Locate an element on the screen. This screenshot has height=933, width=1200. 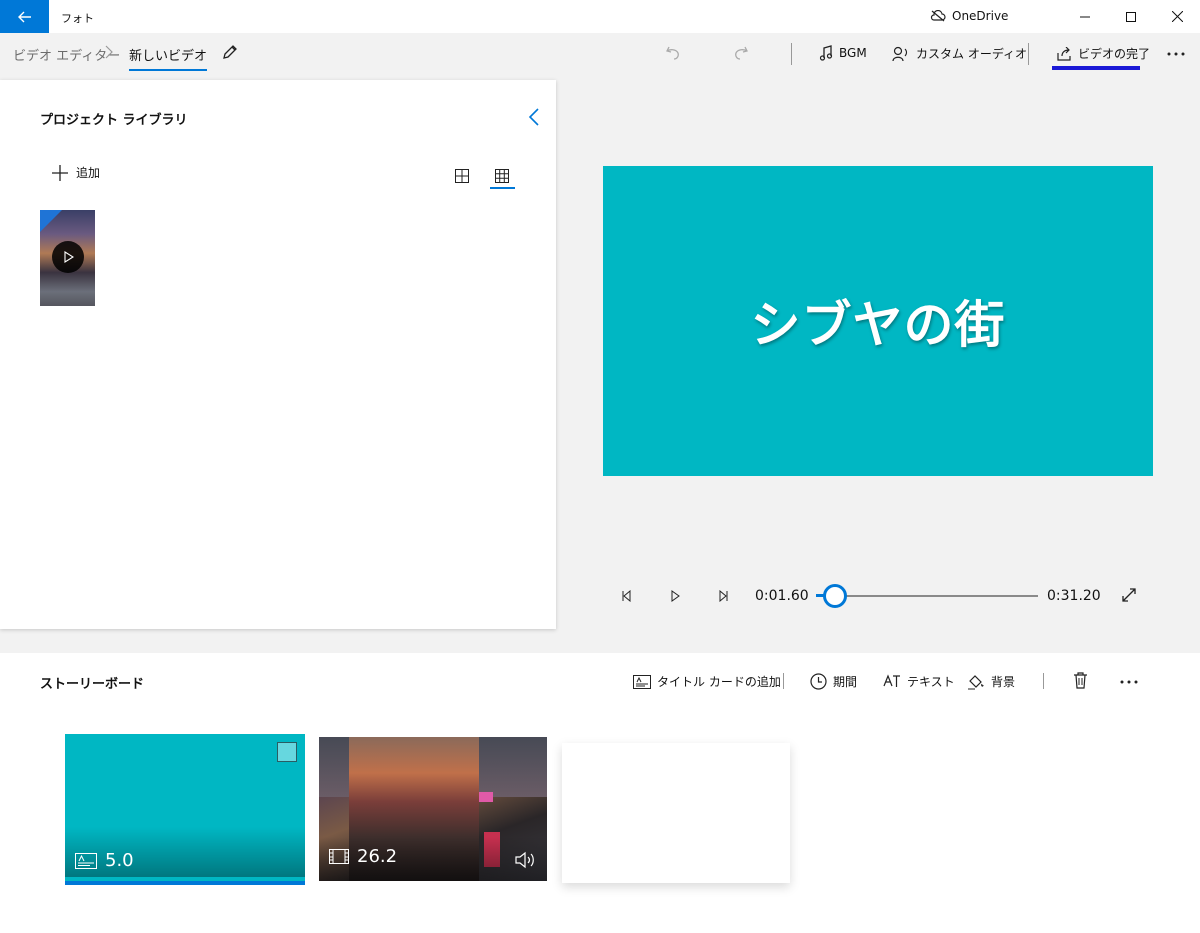
duration-label: 期間 is located at coordinates (845, 682).